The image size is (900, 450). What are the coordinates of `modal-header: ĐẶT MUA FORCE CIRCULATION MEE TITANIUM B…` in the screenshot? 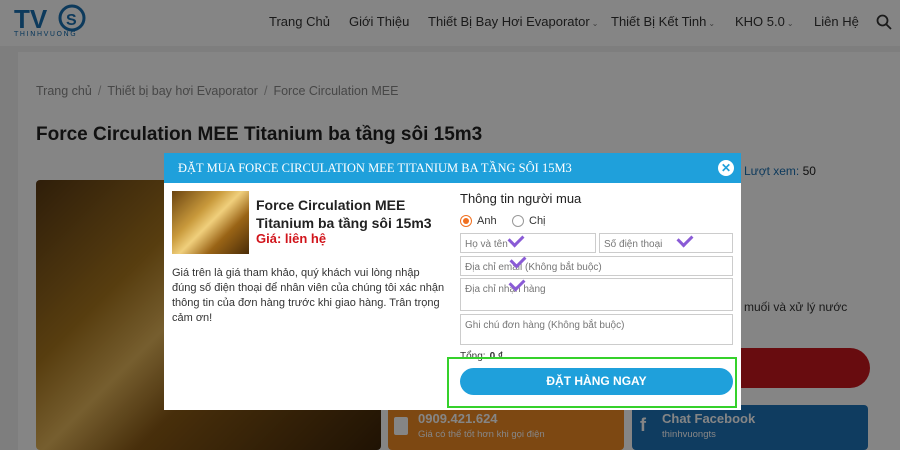 It's located at (452, 168).